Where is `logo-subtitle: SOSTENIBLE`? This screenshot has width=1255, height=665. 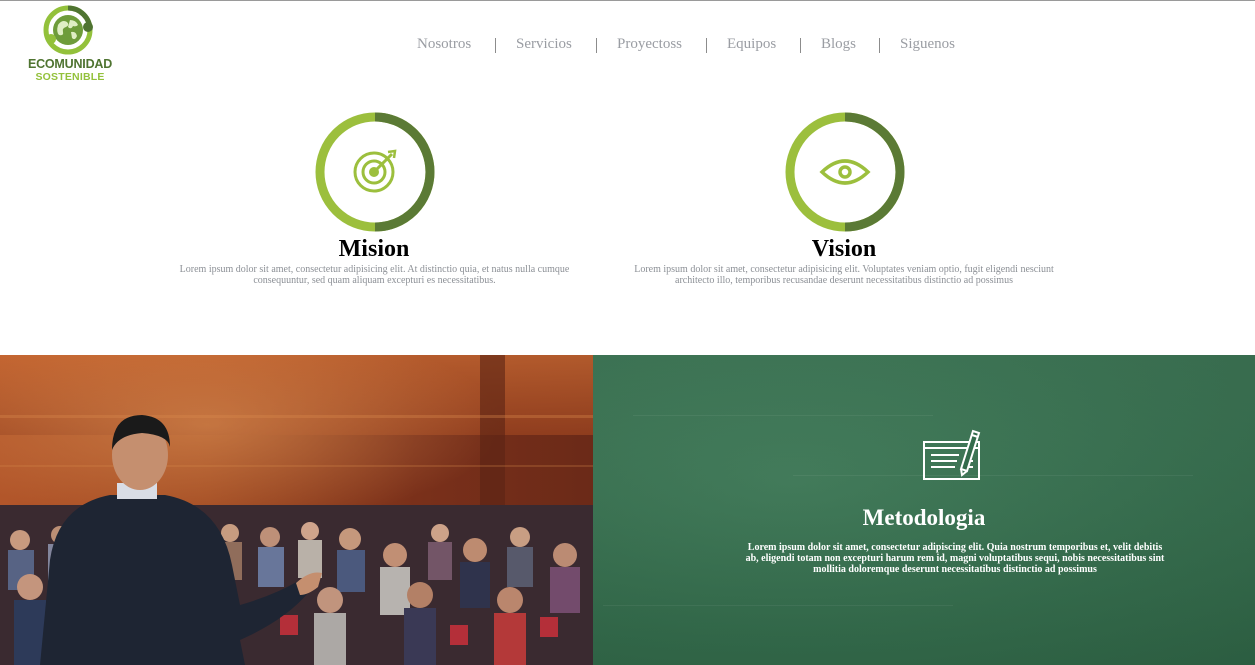
logo-subtitle: SOSTENIBLE is located at coordinates (70, 77).